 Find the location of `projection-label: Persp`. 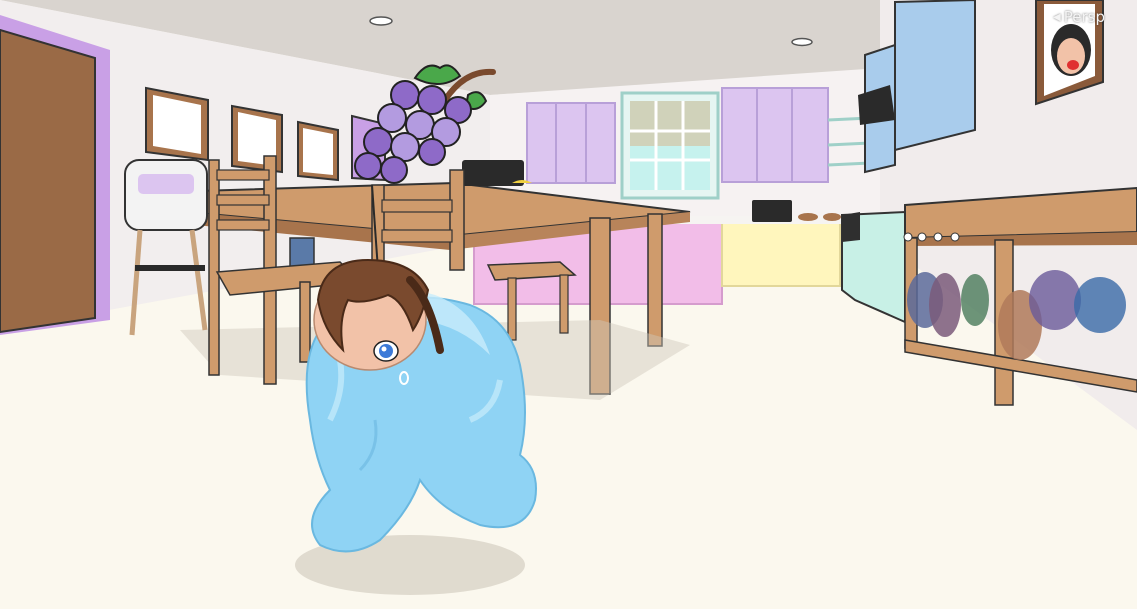

projection-label: Persp is located at coordinates (1084, 17).